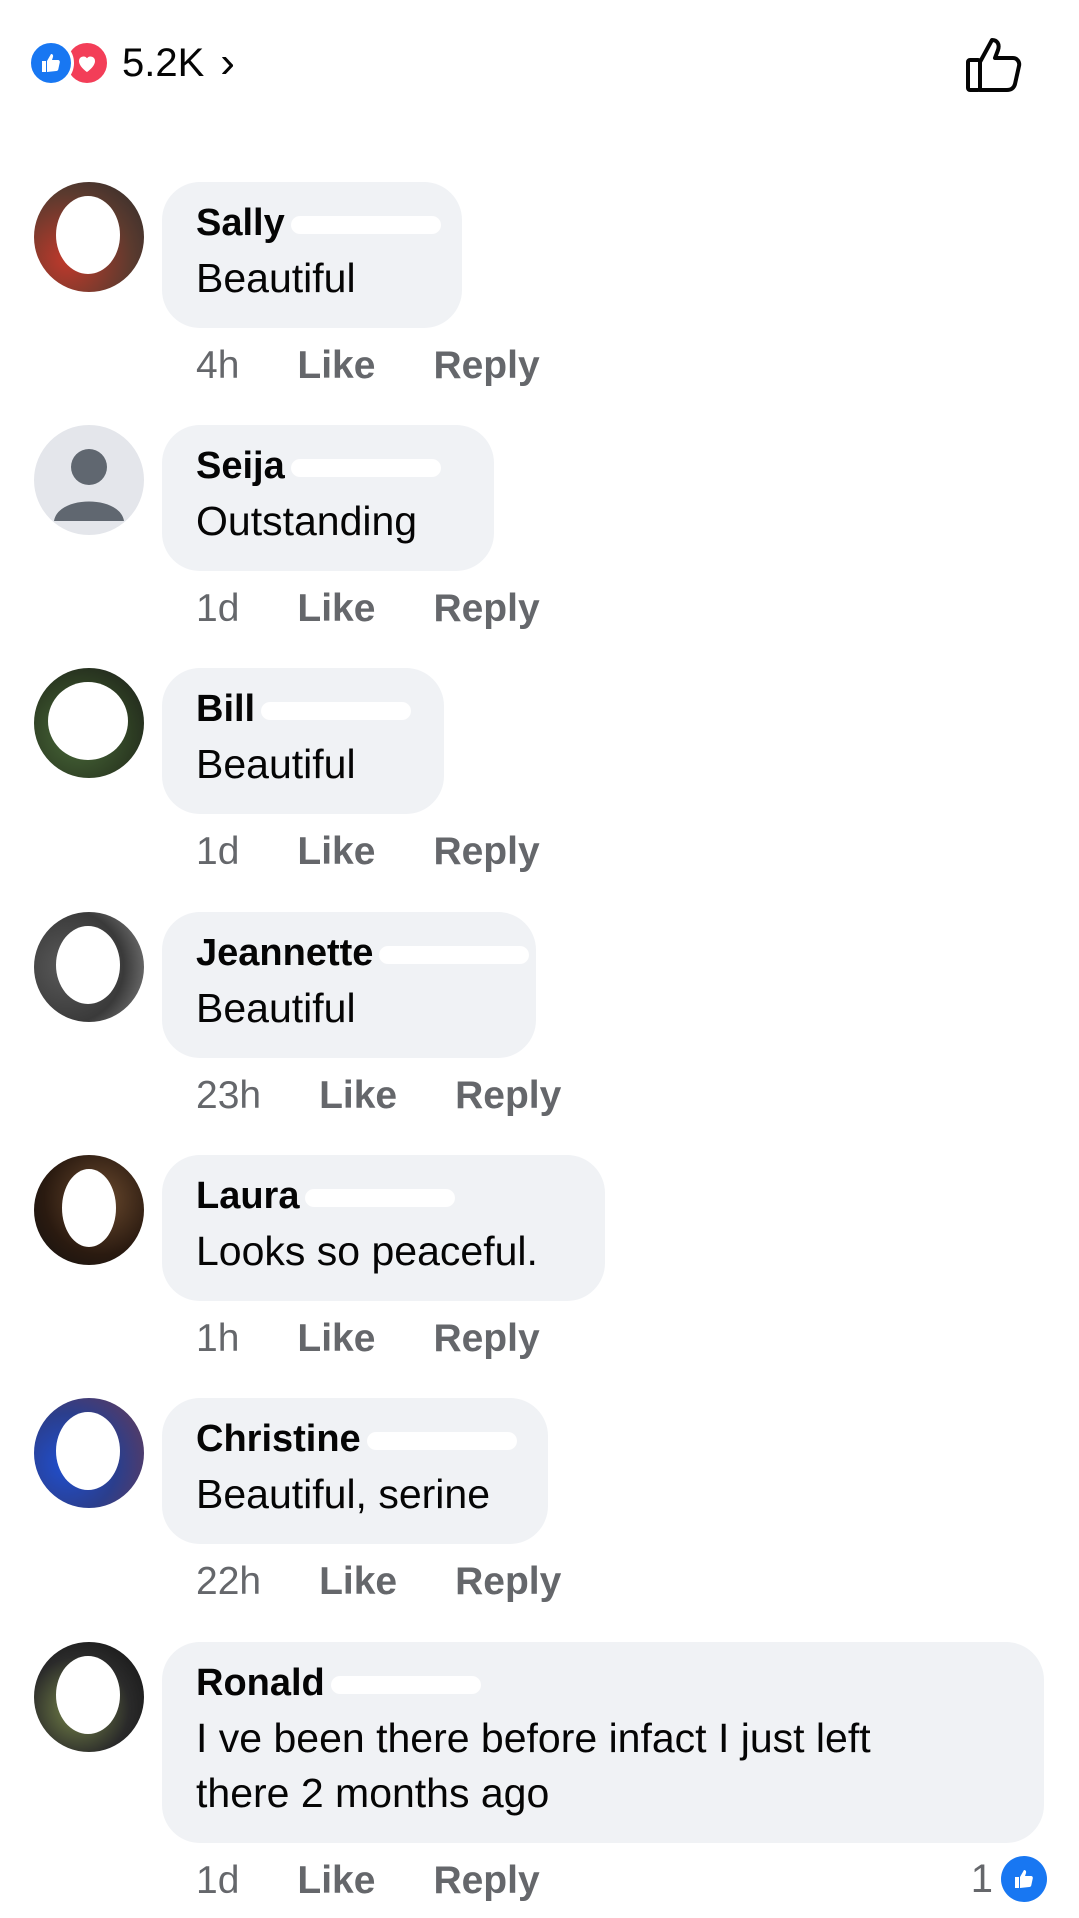 The image size is (1079, 1918). I want to click on comment-bubble: Christine Beautiful, serine, so click(355, 1471).